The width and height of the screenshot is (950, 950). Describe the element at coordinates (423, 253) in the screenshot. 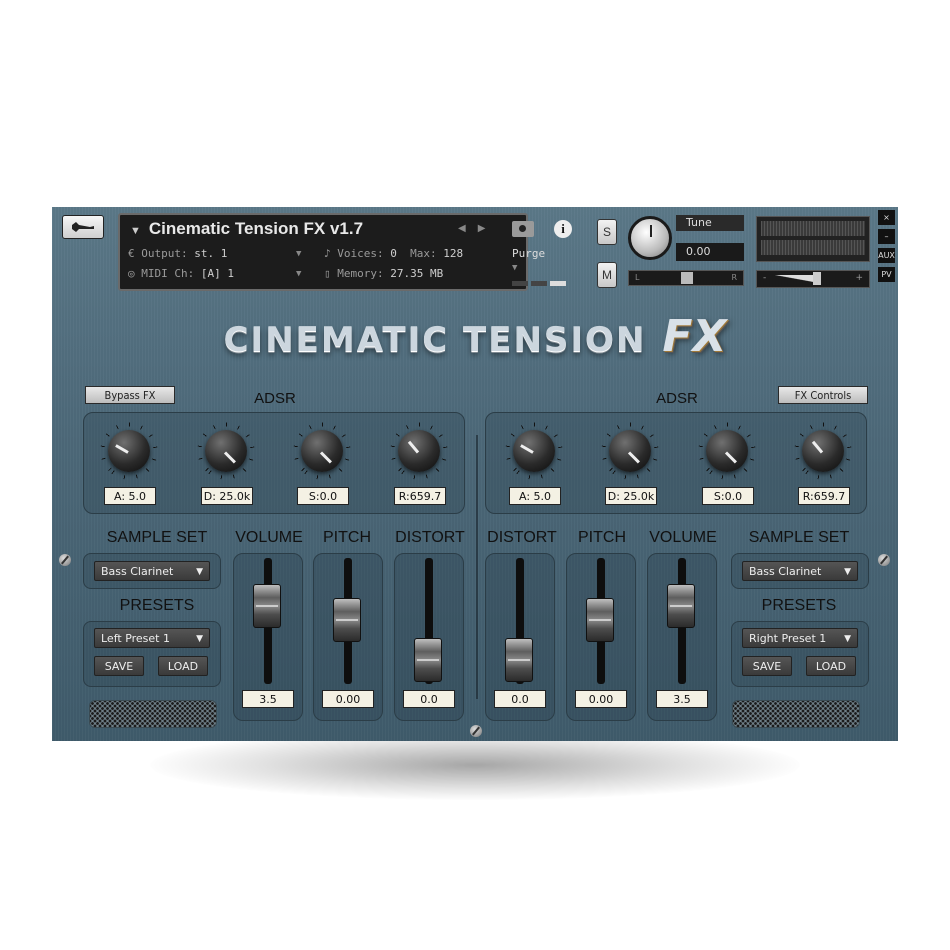

I see `max-label: Max:` at that location.